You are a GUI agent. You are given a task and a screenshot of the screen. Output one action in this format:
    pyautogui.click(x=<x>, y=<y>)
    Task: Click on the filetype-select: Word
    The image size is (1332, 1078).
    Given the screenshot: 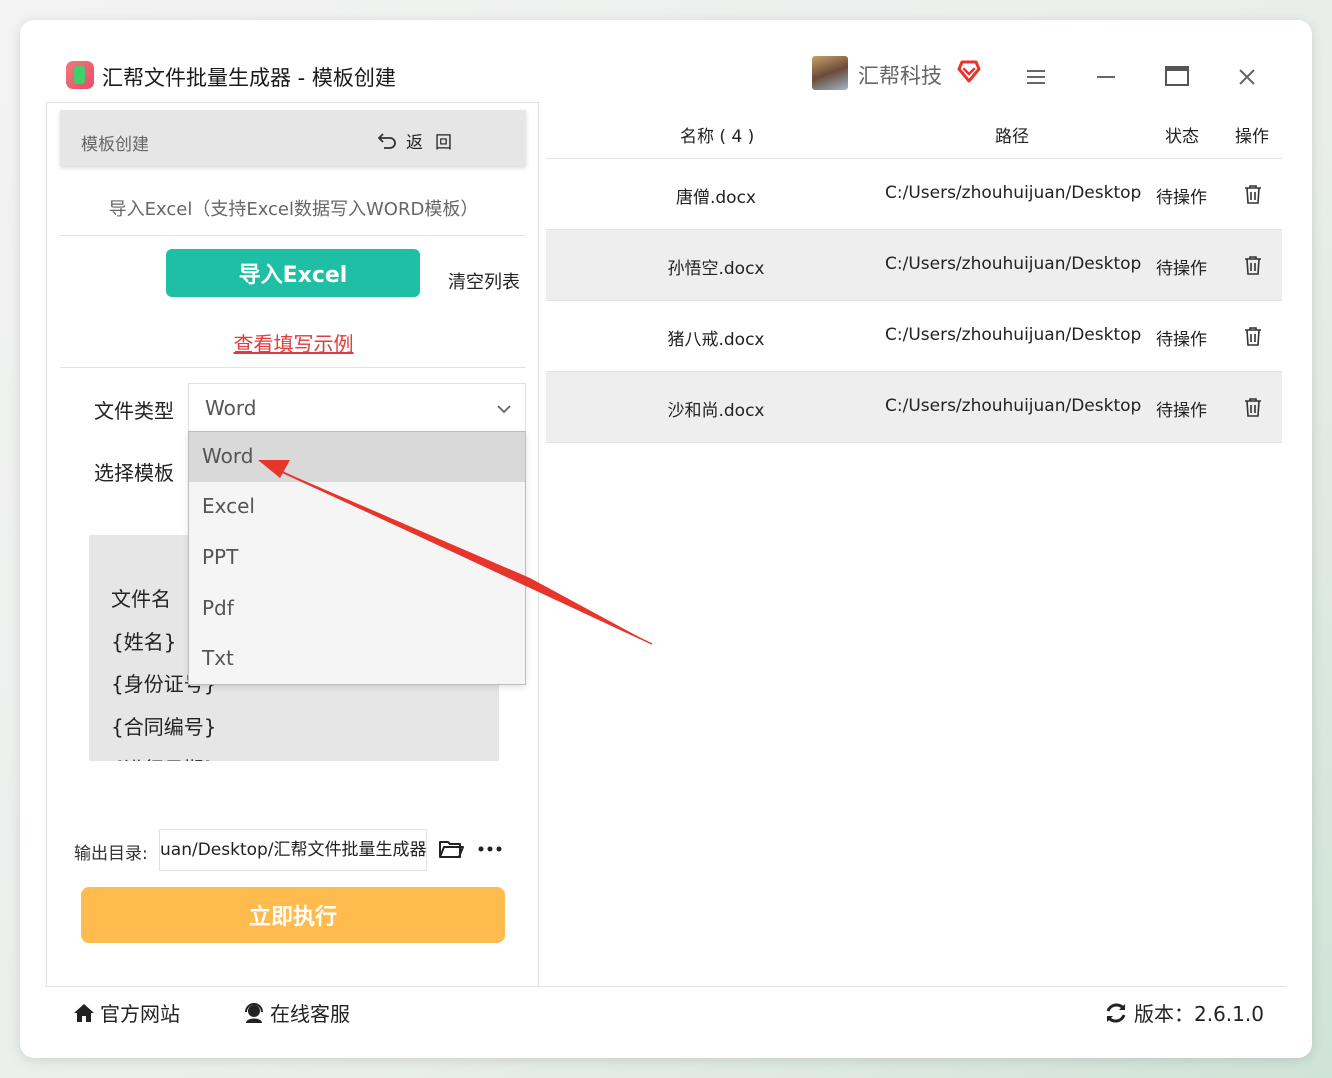 What is the action you would take?
    pyautogui.click(x=357, y=408)
    